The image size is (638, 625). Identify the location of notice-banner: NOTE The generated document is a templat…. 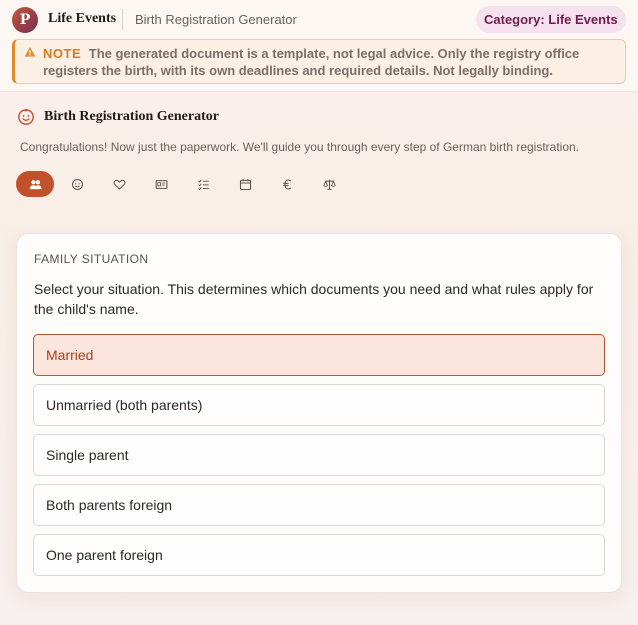
(319, 61).